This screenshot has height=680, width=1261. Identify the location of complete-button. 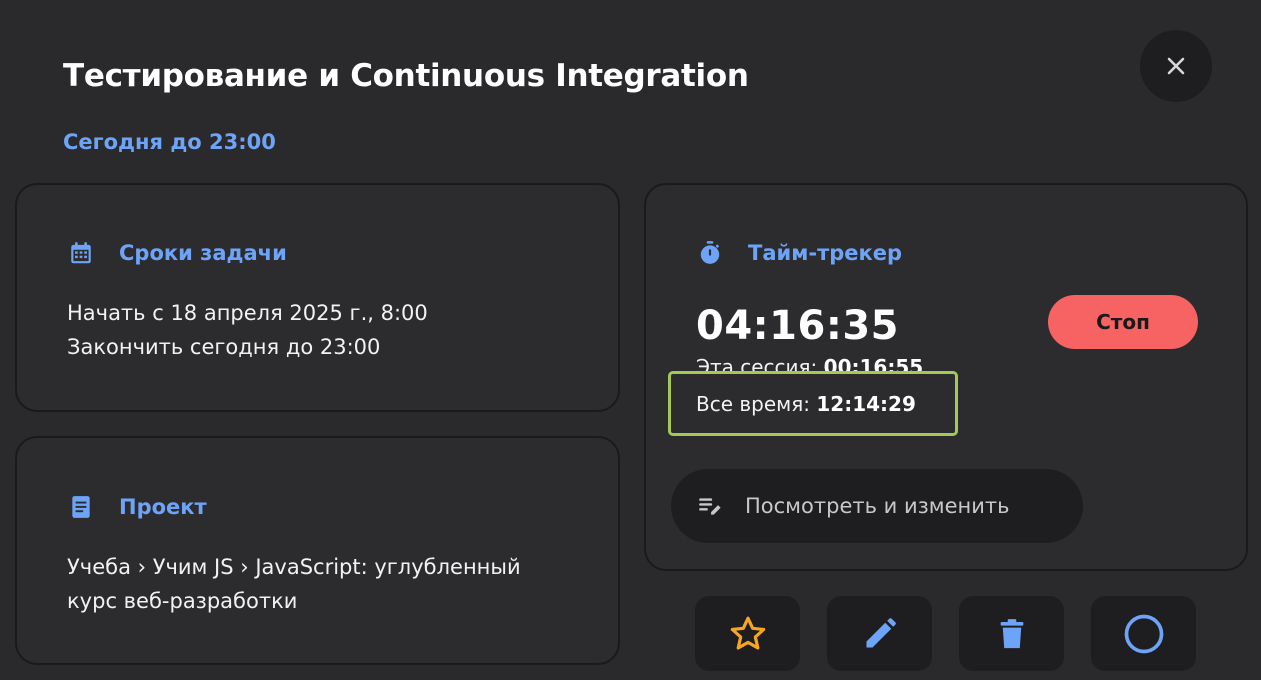
(1143, 633).